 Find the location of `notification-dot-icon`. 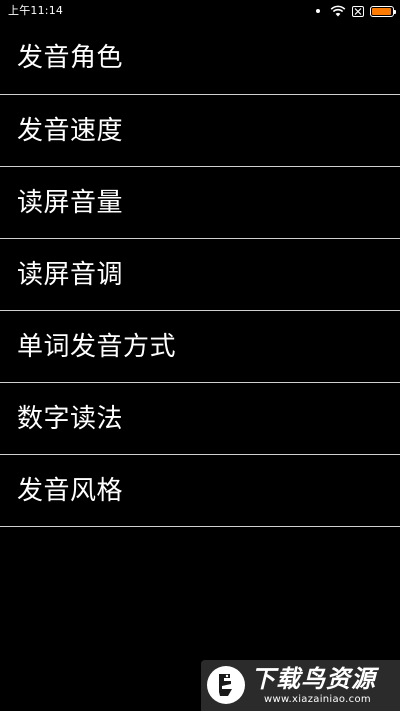

notification-dot-icon is located at coordinates (318, 11).